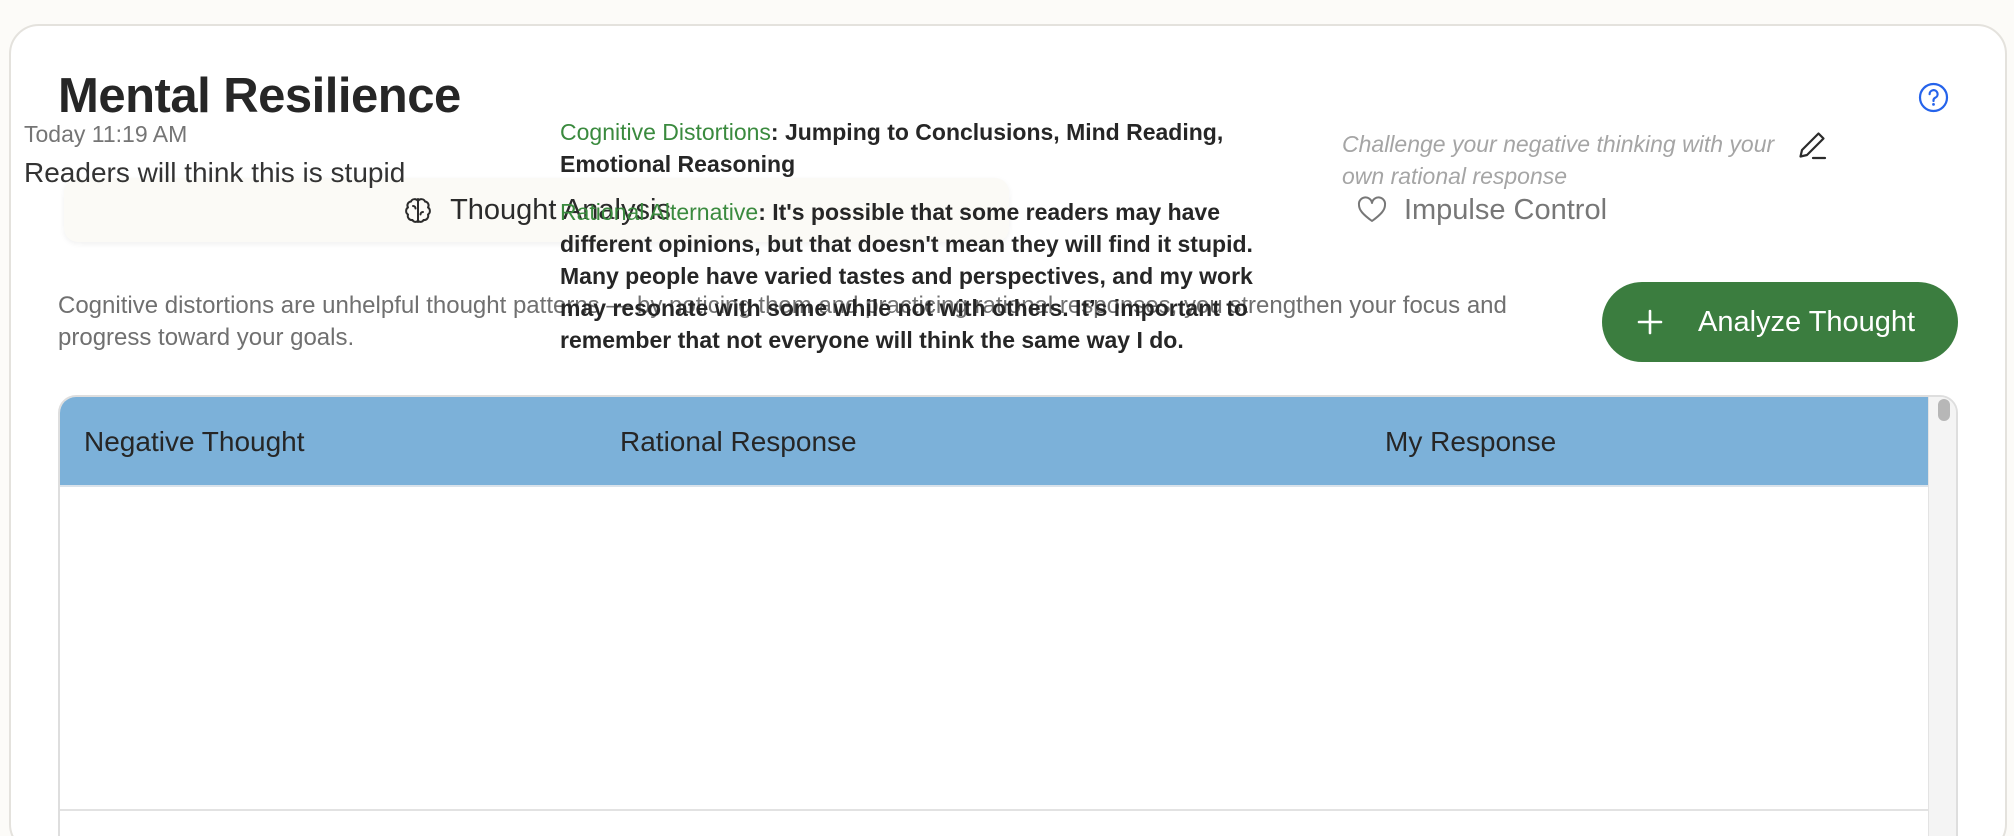  What do you see at coordinates (1944, 410) in the screenshot?
I see `scrollbar-thumb` at bounding box center [1944, 410].